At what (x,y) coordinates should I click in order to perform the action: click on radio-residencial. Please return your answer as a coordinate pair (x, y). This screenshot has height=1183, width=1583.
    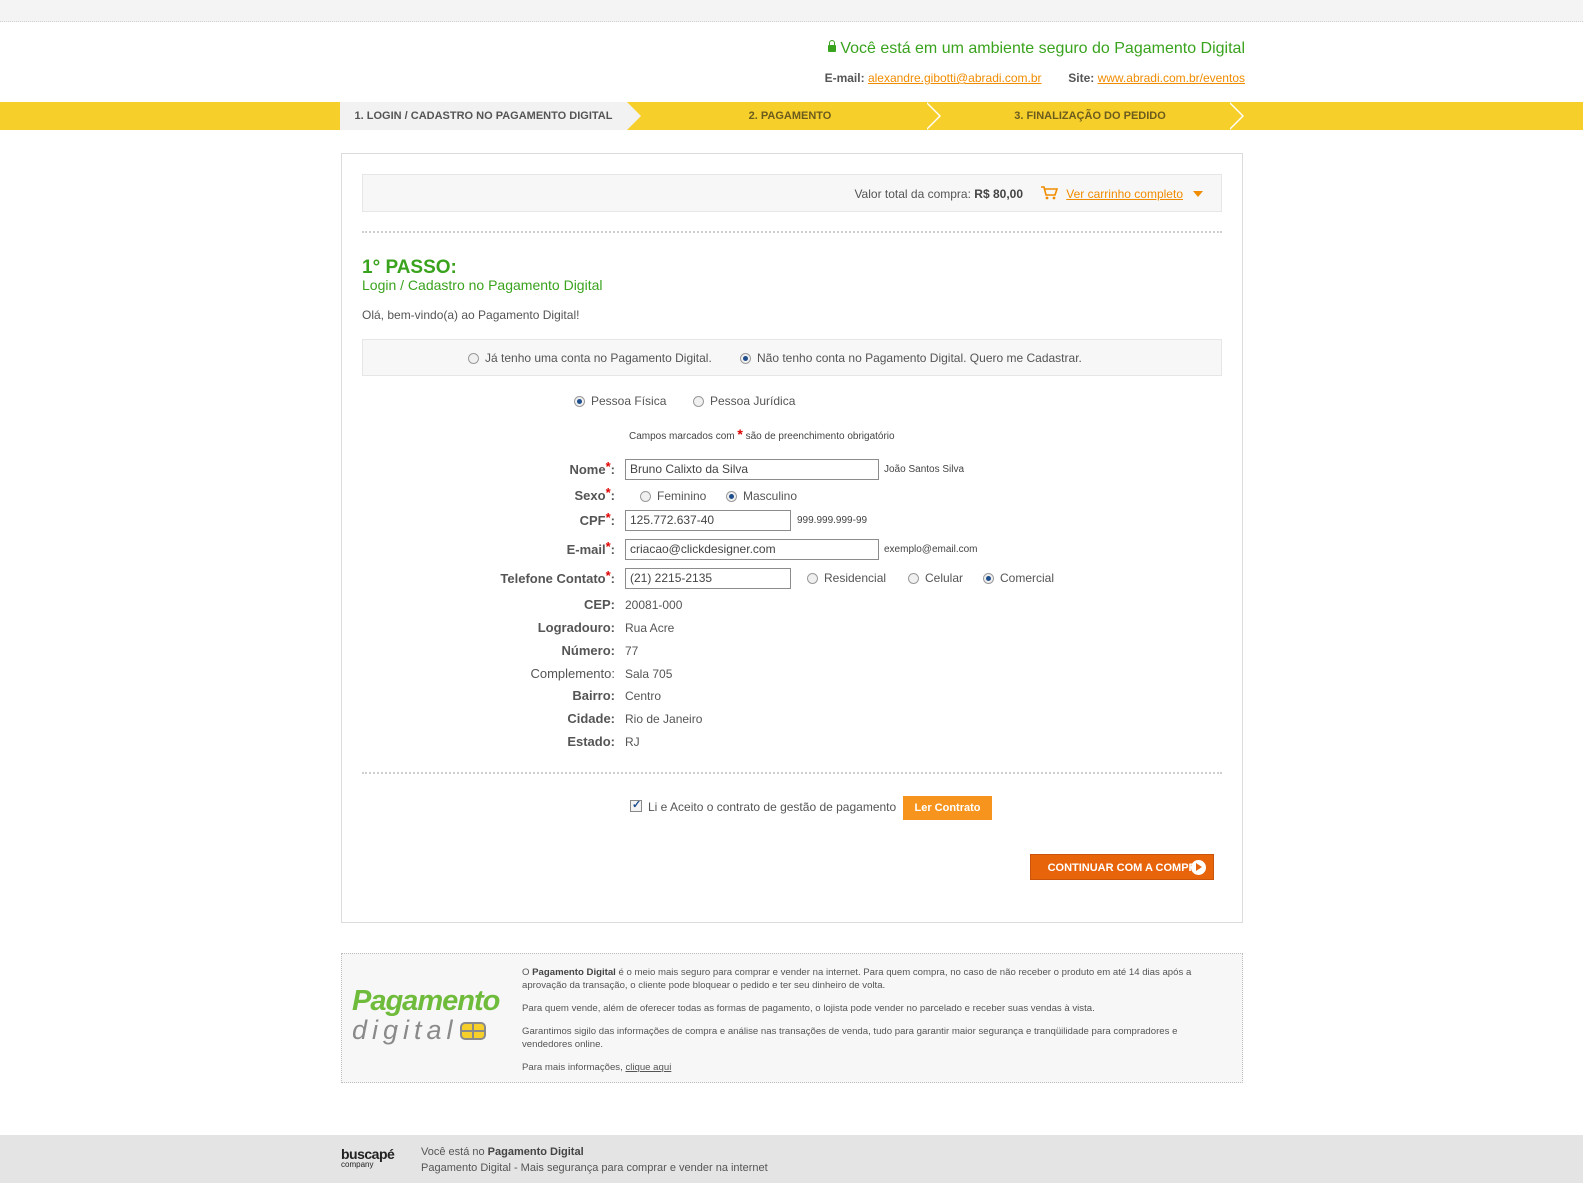
    Looking at the image, I should click on (812, 578).